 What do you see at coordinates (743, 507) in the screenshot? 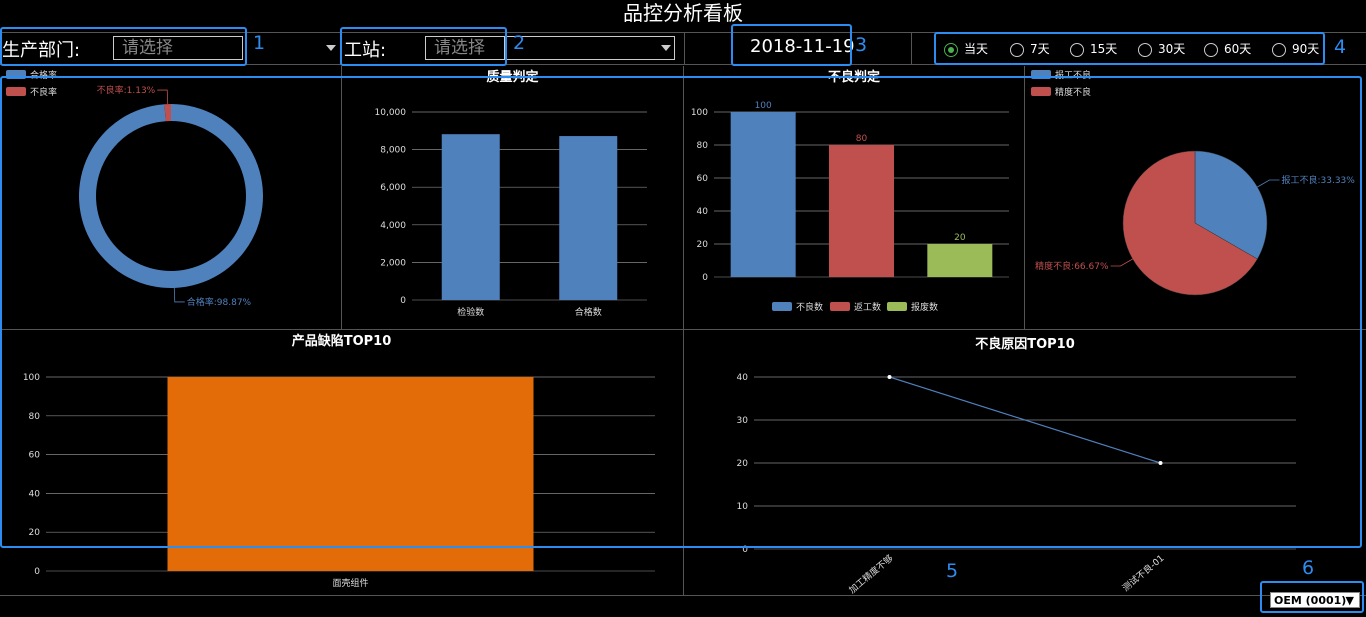
I see `y-tick-label: 10` at bounding box center [743, 507].